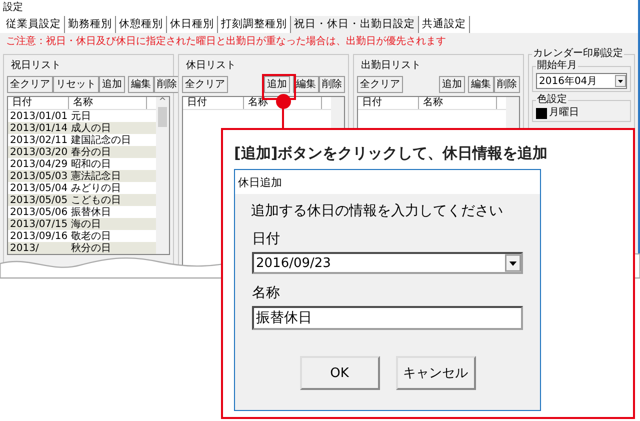 The width and height of the screenshot is (640, 421). Describe the element at coordinates (39, 212) in the screenshot. I see `date-cell-text: 2013/05/06` at that location.